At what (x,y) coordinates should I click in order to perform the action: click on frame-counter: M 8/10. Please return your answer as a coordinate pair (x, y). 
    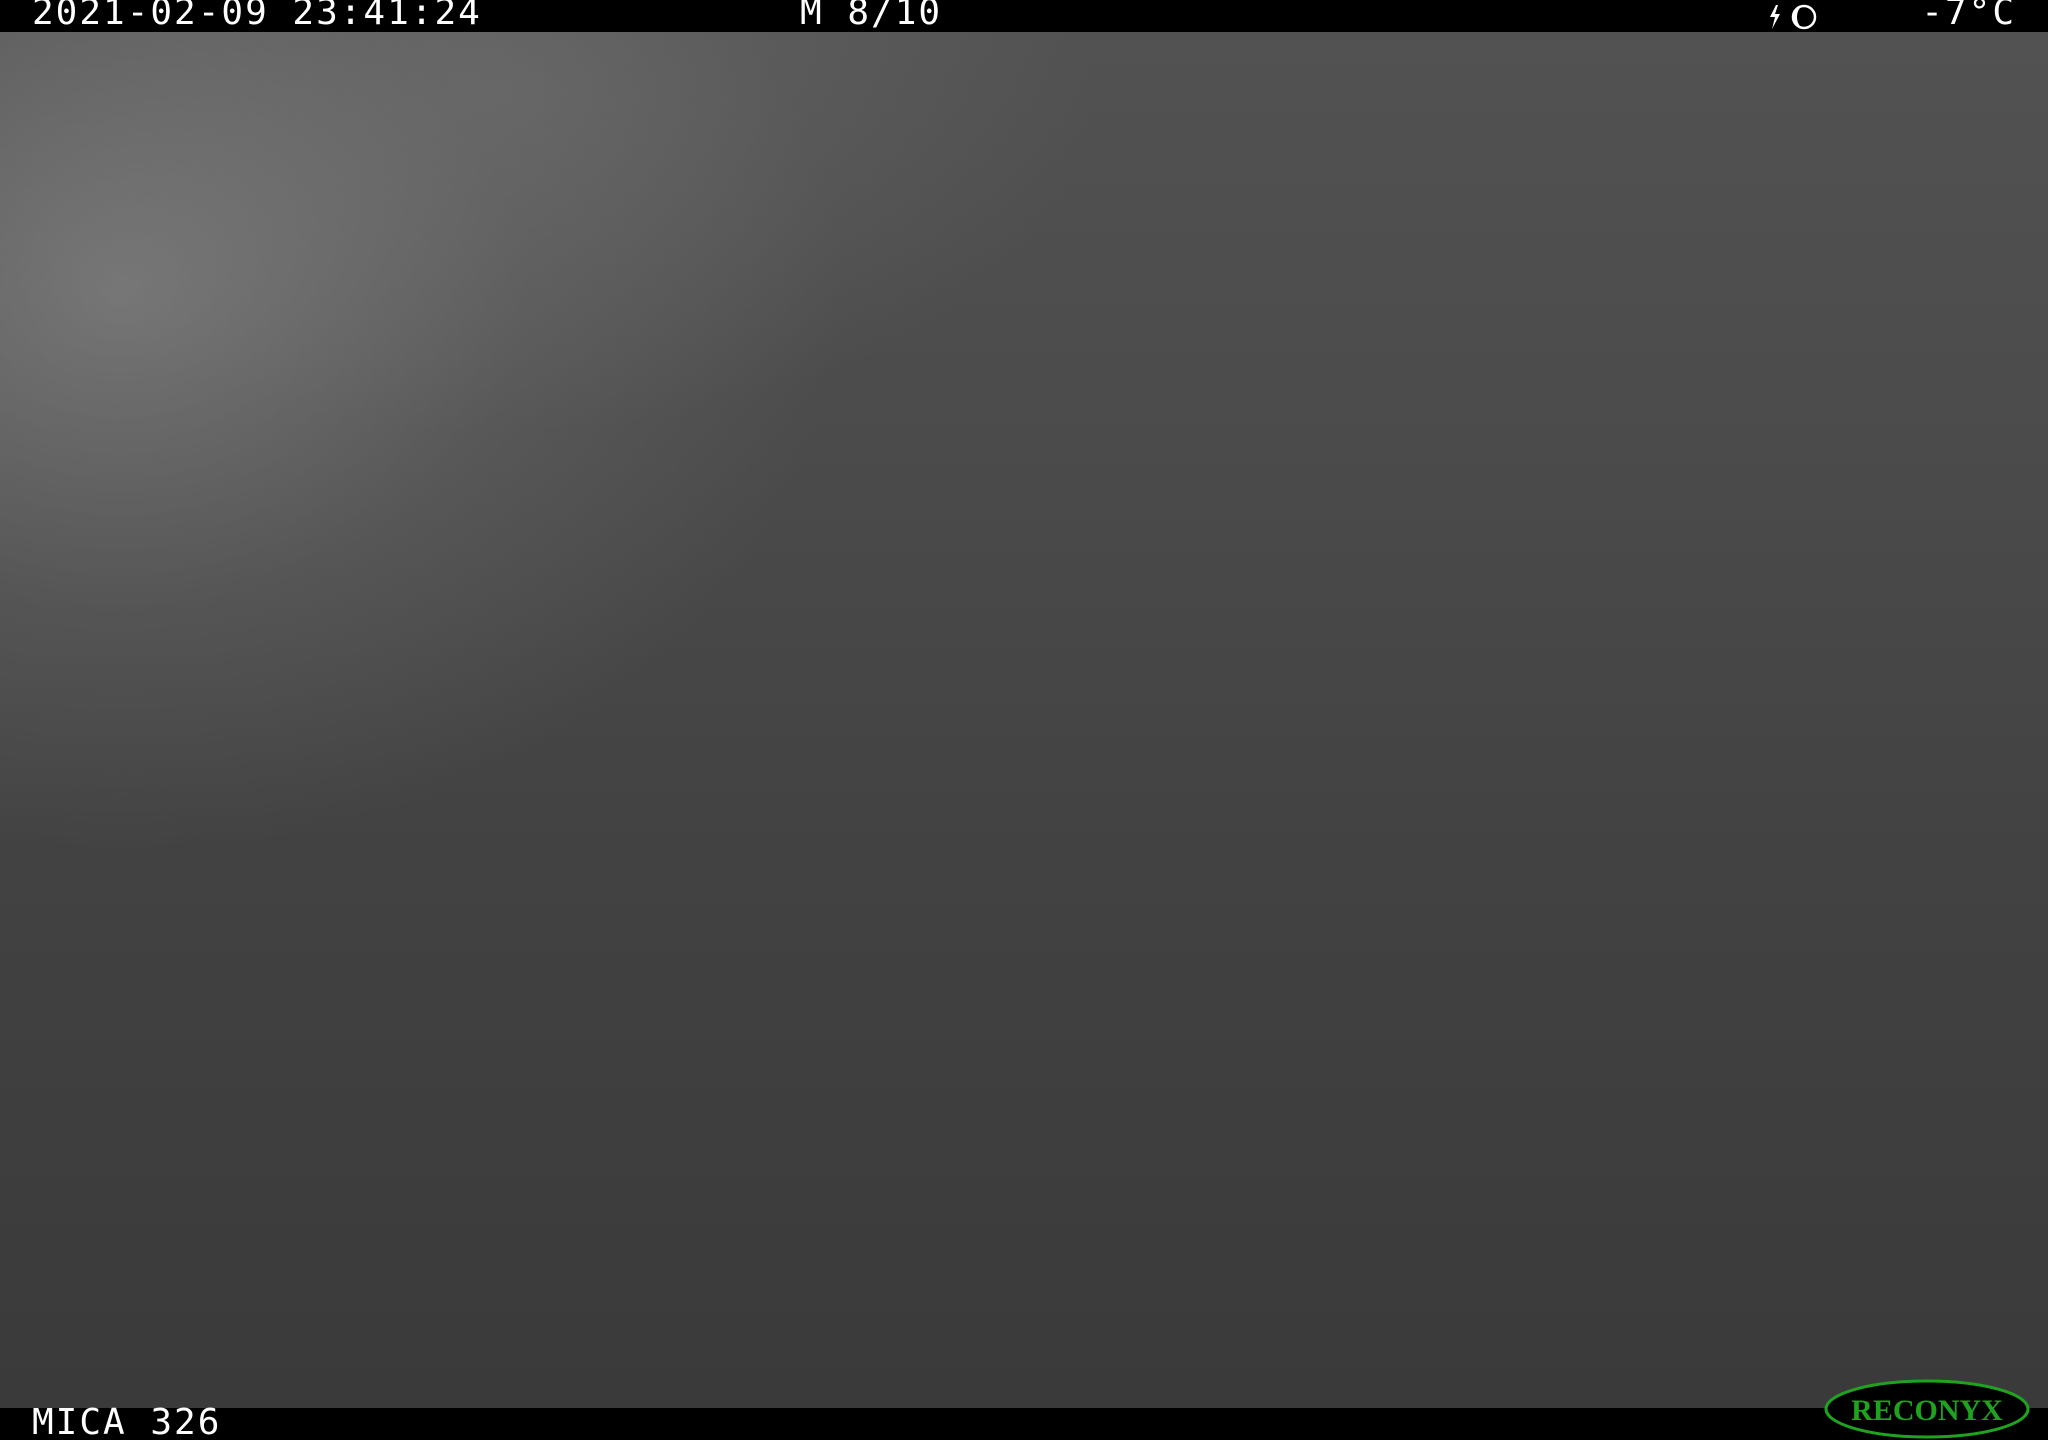
    Looking at the image, I should click on (871, 16).